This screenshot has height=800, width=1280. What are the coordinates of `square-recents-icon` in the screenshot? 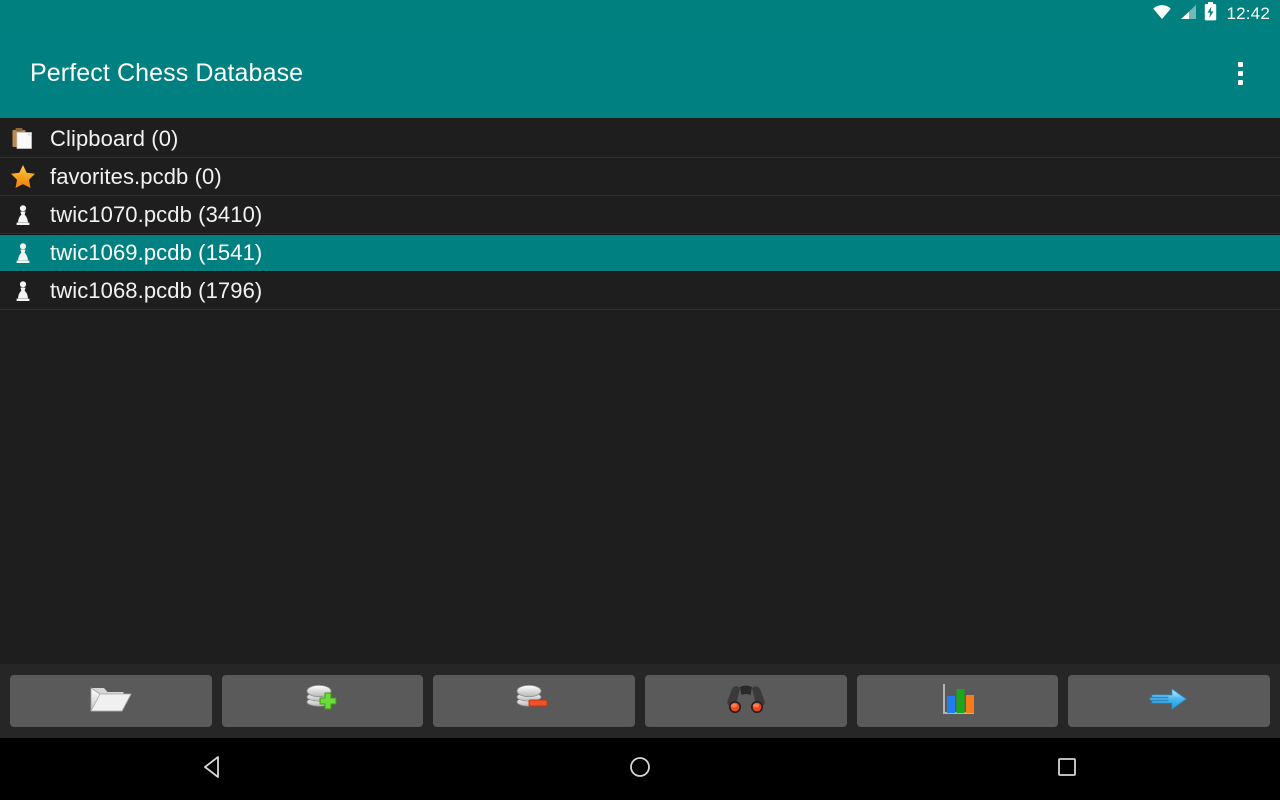 It's located at (1067, 769).